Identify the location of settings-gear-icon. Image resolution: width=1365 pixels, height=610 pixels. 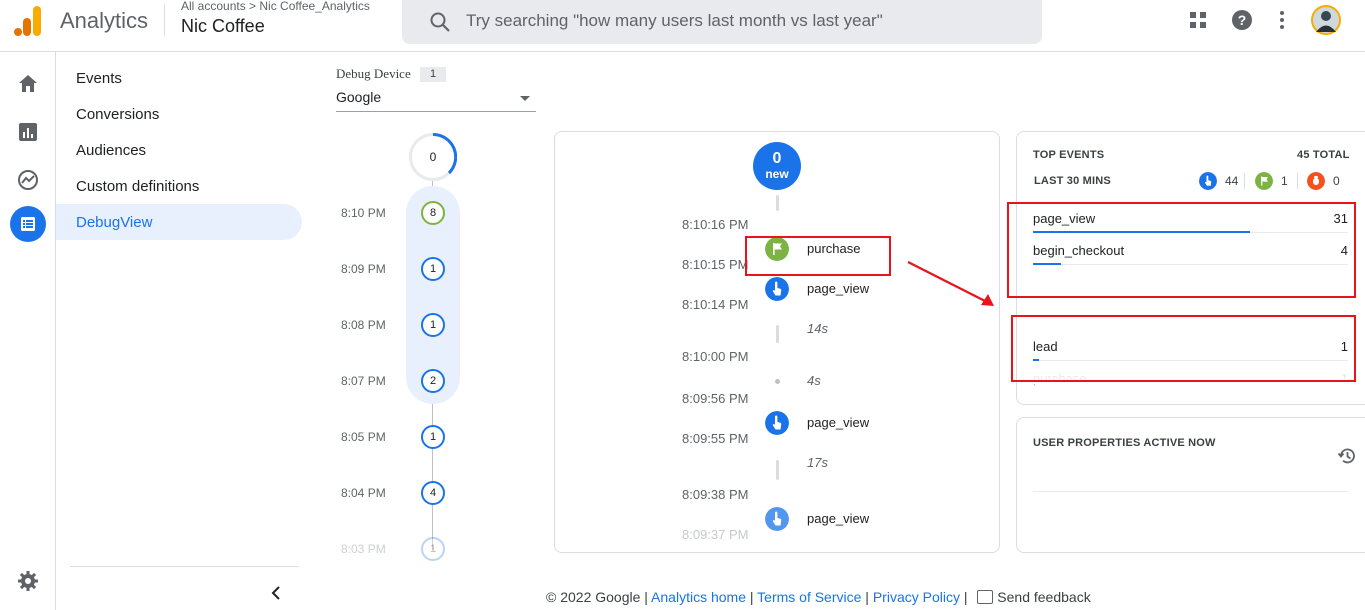
(28, 581).